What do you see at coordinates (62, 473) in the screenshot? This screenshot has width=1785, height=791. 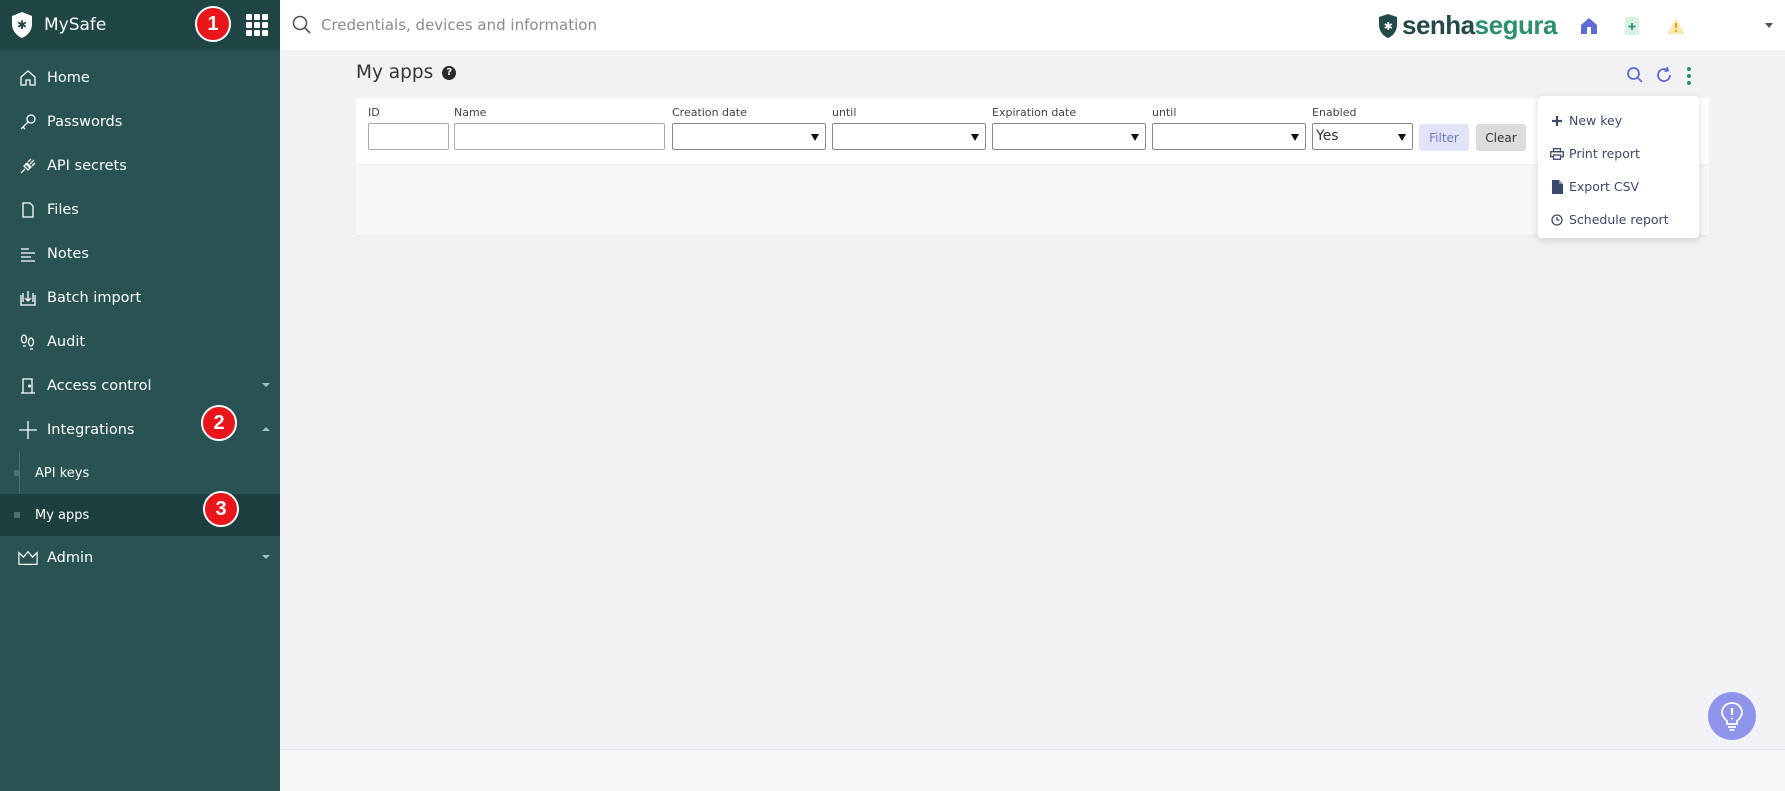 I see `sidebar-item-label: API keys` at bounding box center [62, 473].